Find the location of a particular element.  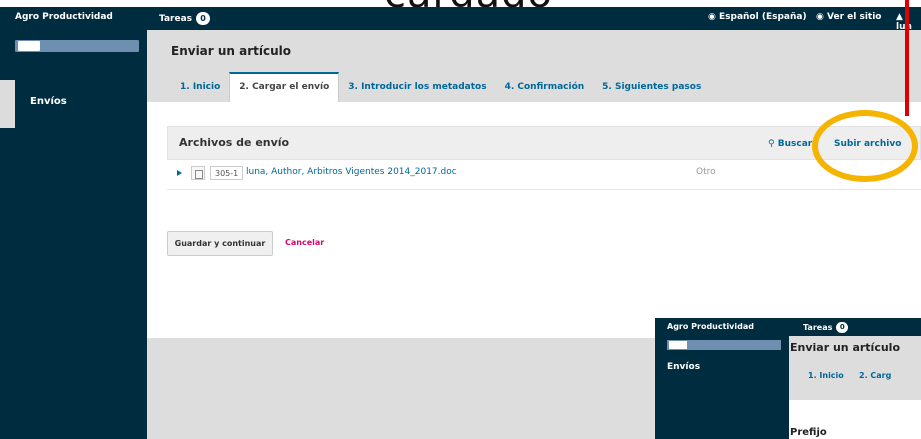

save-continue-button: Guardar y continuar is located at coordinates (220, 243).